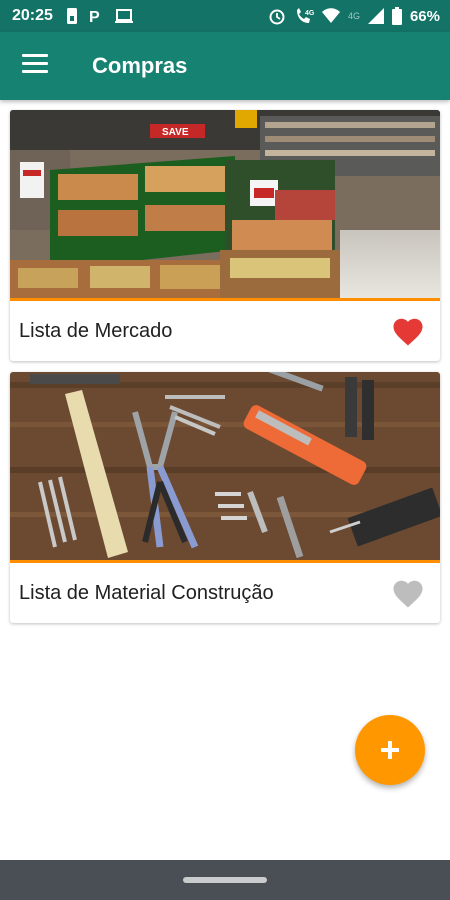 Image resolution: width=450 pixels, height=900 pixels. Describe the element at coordinates (32, 15) in the screenshot. I see `status-time: 20:25` at that location.